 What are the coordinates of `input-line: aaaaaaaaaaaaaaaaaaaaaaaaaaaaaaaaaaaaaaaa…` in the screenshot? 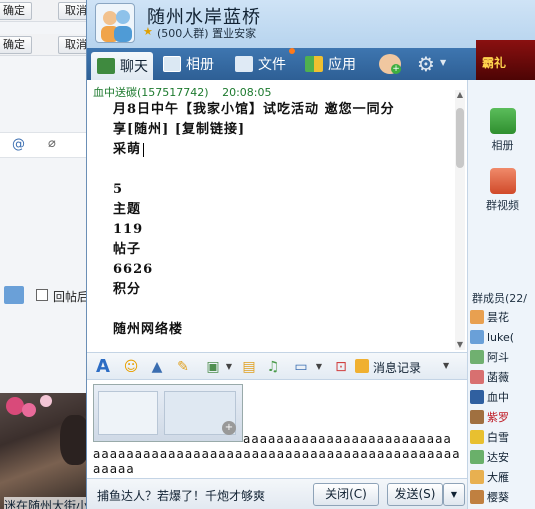 It's located at (277, 461).